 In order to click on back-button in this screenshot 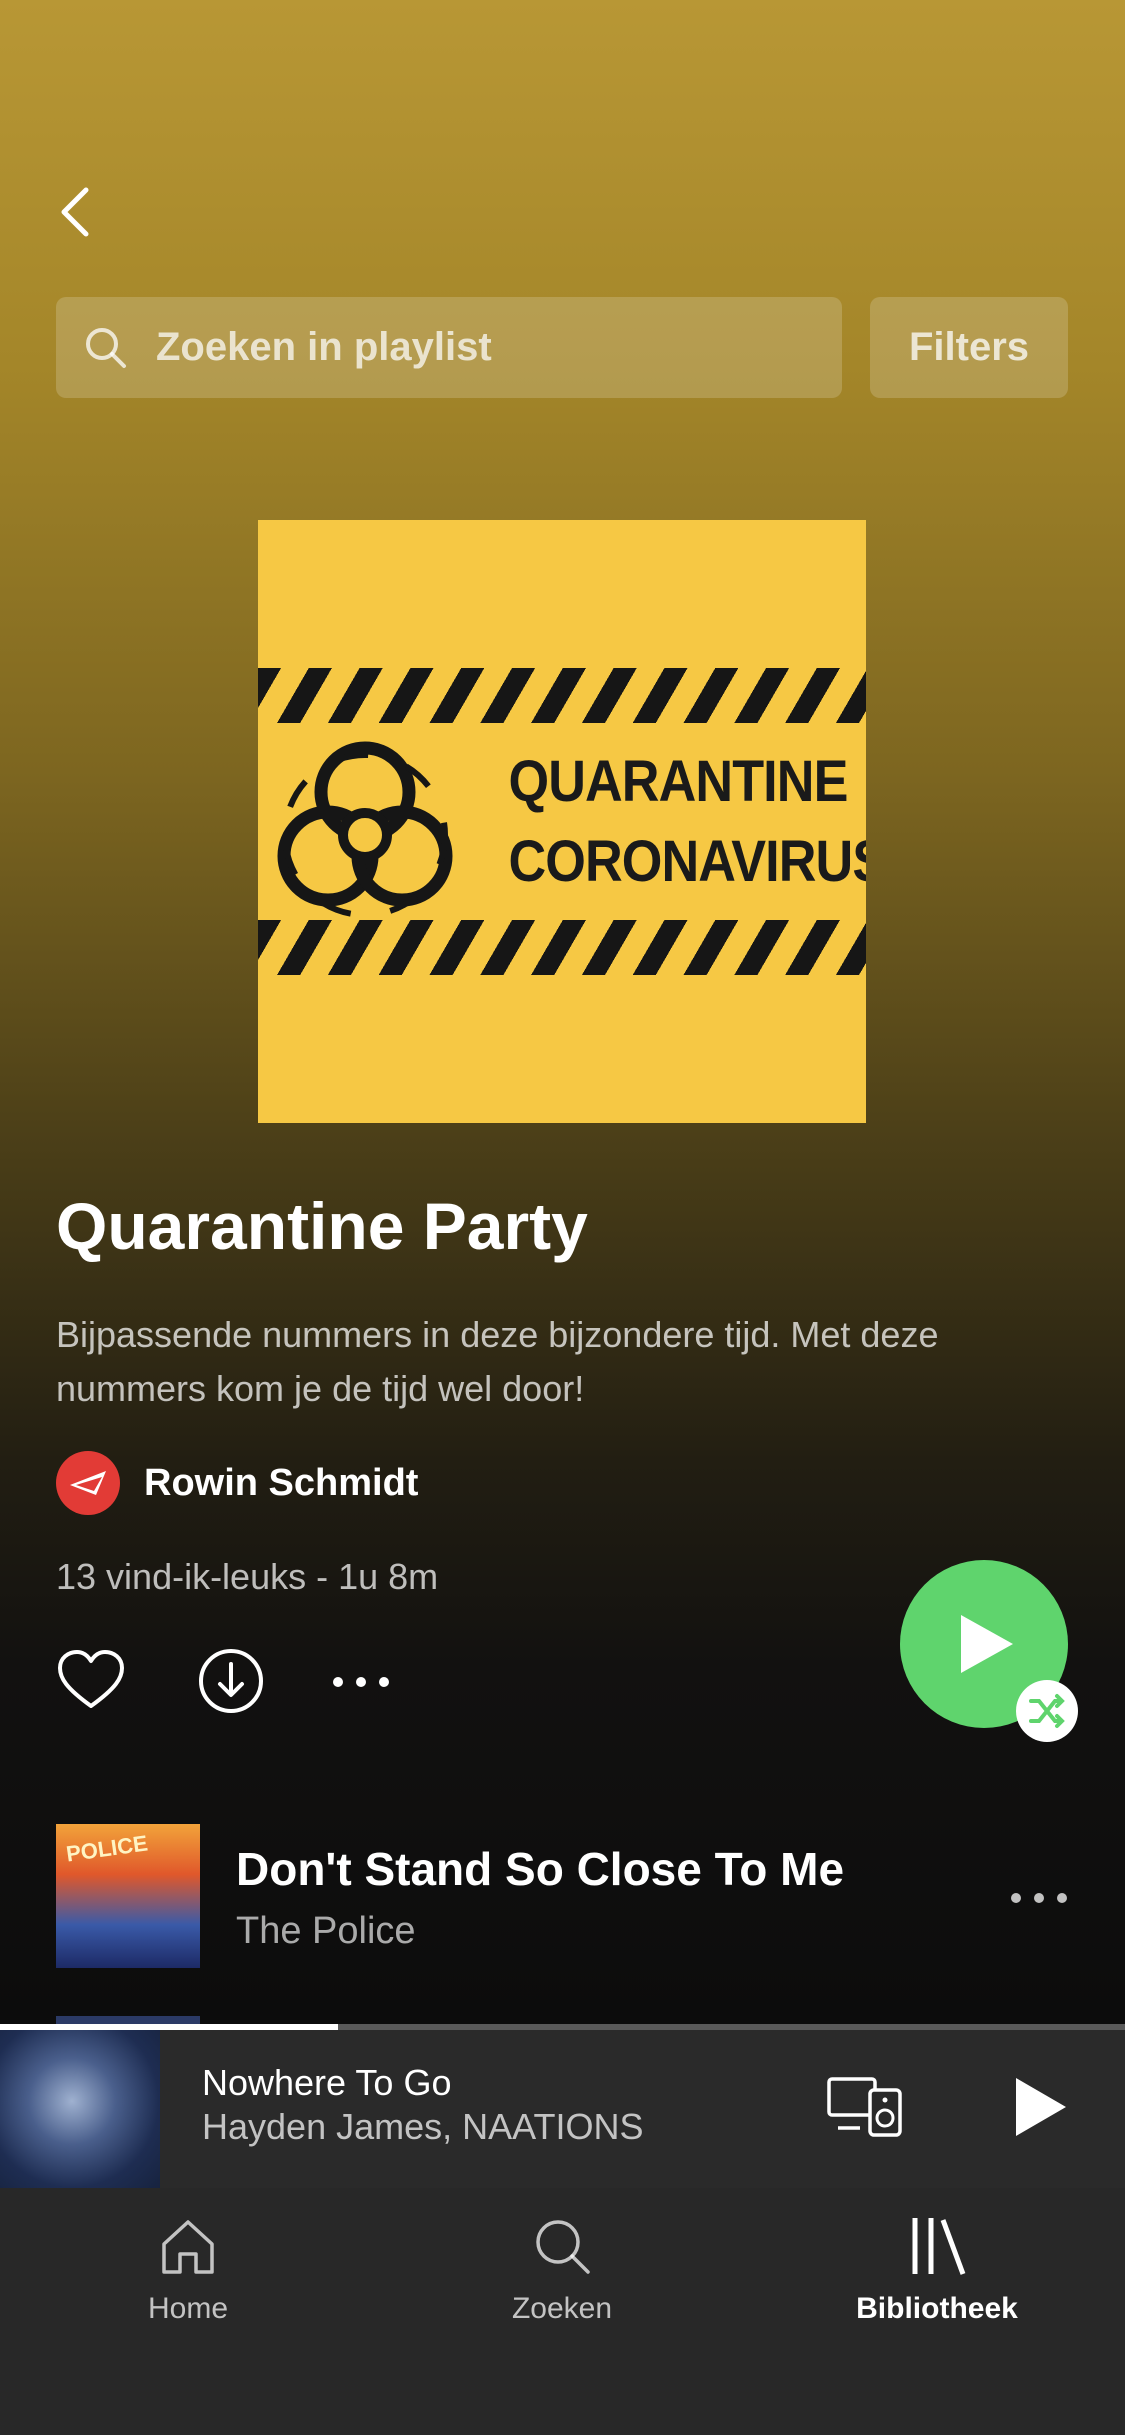, I will do `click(78, 212)`.